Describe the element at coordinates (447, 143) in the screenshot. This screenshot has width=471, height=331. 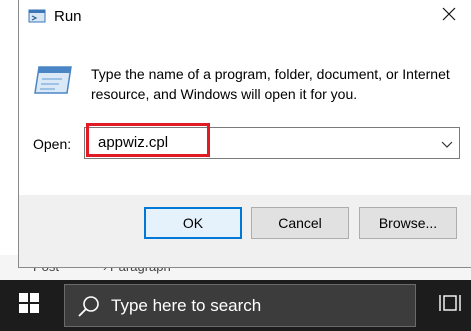
I see `chevron-down-icon` at that location.